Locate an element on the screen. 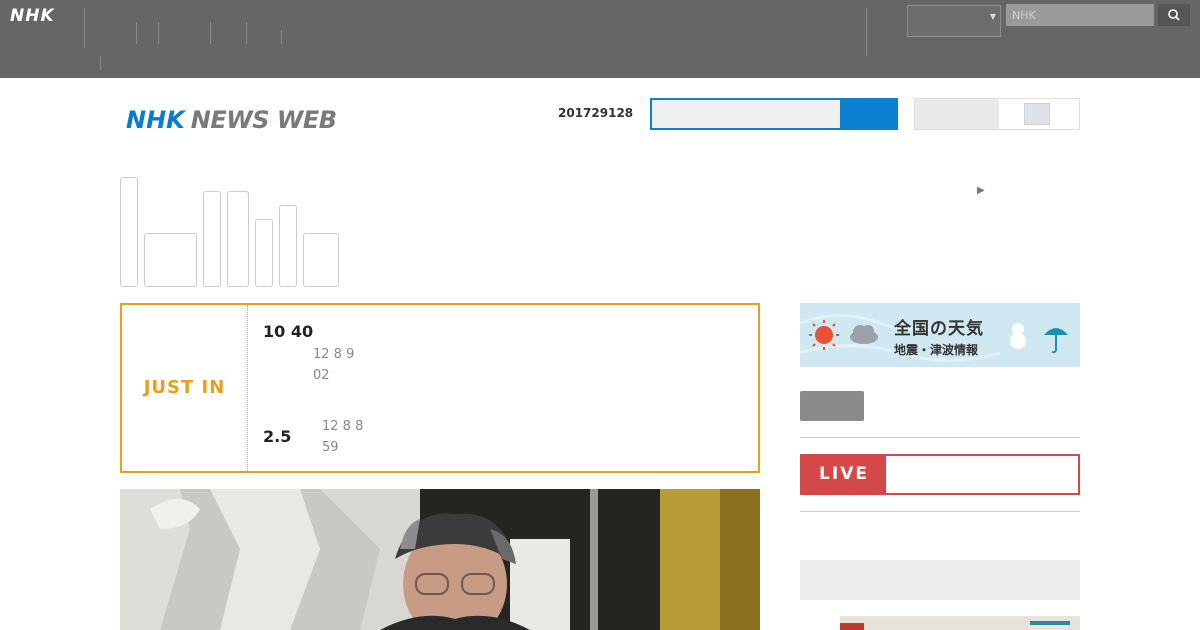  weather-title: 全国の天気 is located at coordinates (939, 329).